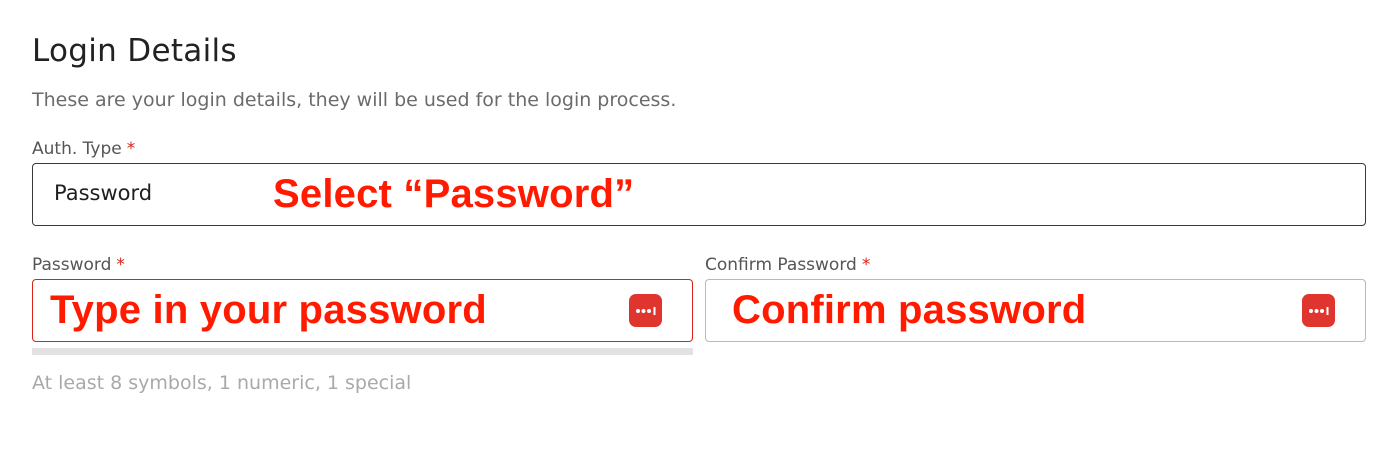 This screenshot has width=1390, height=464. I want to click on confirm-password-label-text: Confirm Password, so click(781, 265).